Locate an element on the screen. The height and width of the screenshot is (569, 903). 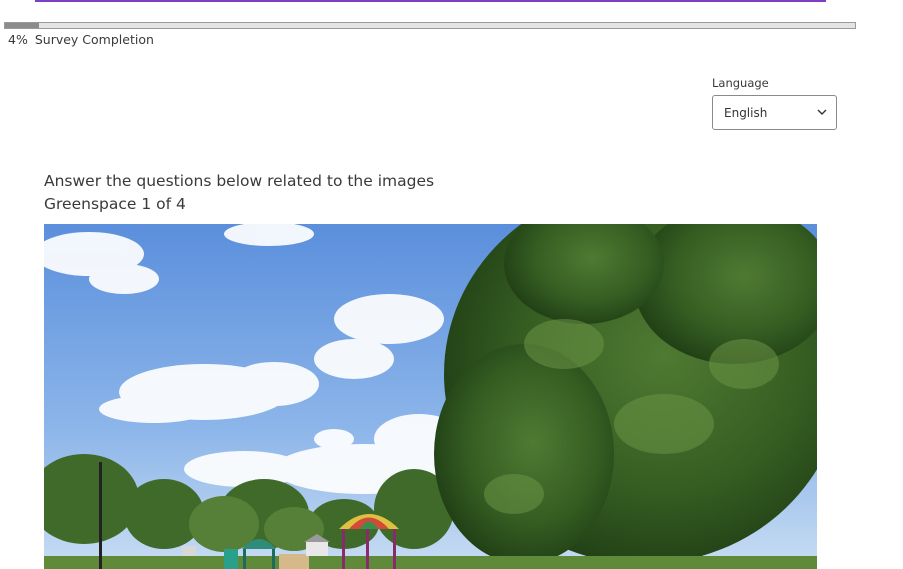
language-label: Language is located at coordinates (740, 83).